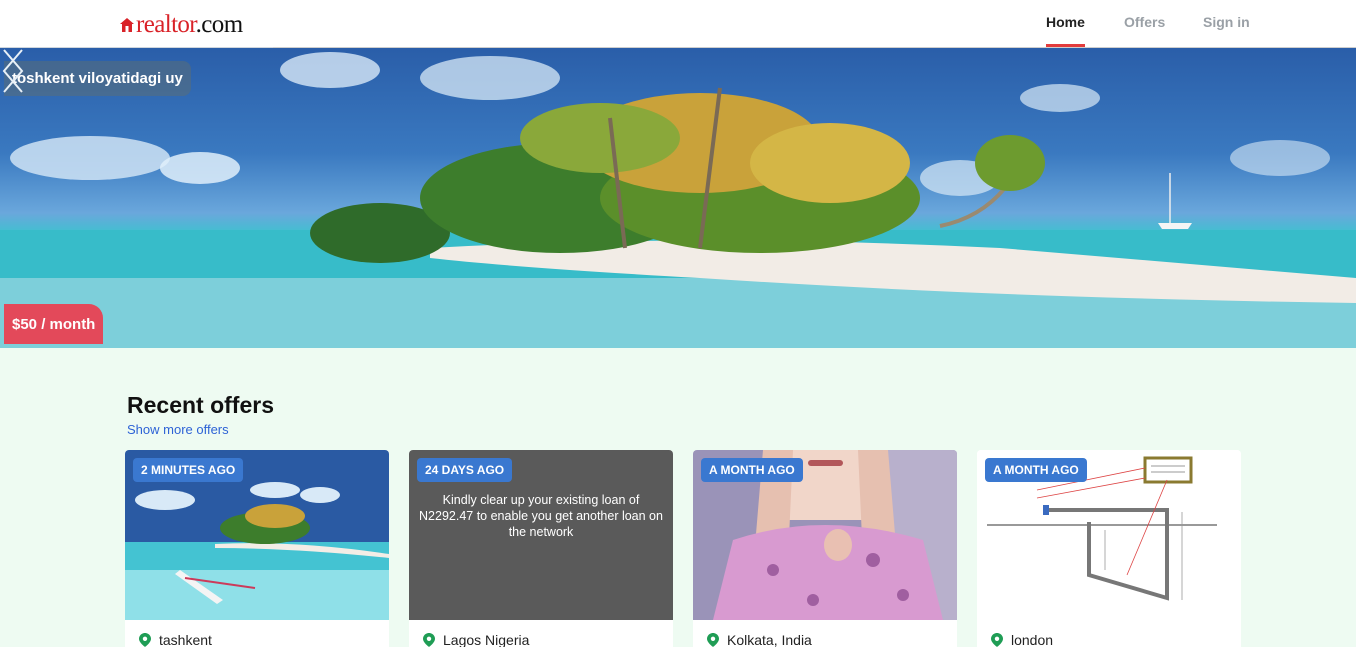 The height and width of the screenshot is (647, 1356). I want to click on posted-time-badge: 2 MINUTES AGO, so click(188, 470).